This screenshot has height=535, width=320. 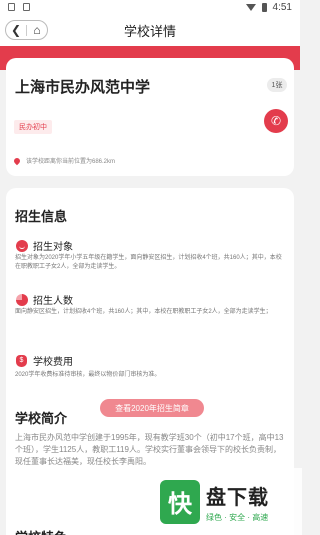 What do you see at coordinates (17, 160) in the screenshot?
I see `location-pin-icon` at bounding box center [17, 160].